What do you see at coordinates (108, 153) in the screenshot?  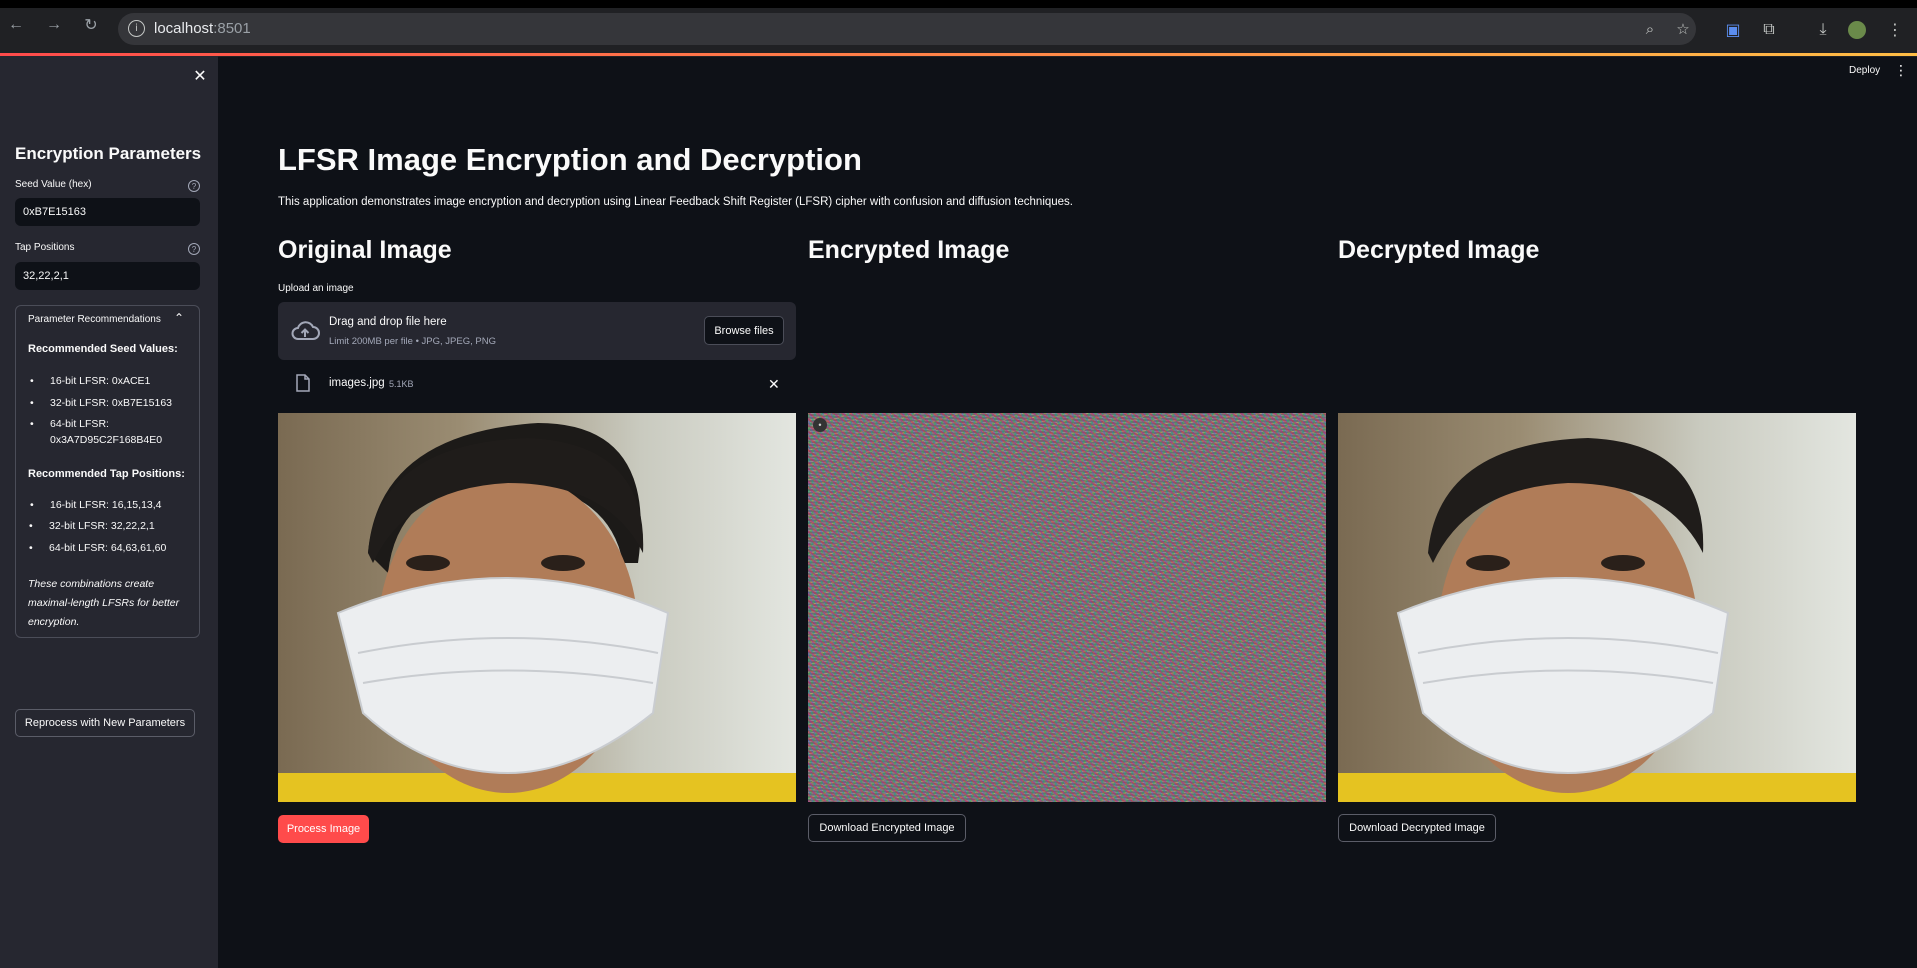 I see `sidebar-title: Encryption Parameters` at bounding box center [108, 153].